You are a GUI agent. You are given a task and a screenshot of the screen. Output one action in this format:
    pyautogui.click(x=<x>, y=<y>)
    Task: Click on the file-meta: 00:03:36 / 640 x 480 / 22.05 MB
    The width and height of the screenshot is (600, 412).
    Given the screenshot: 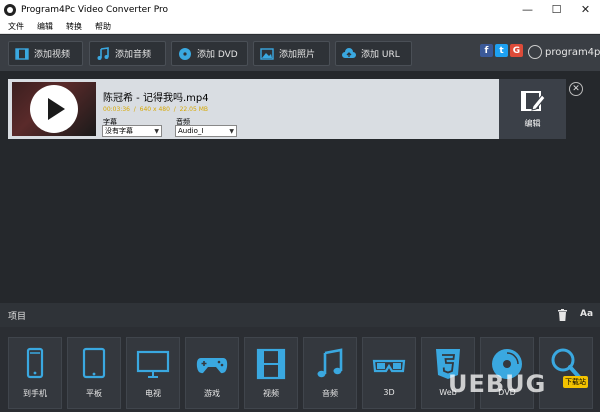 What is the action you would take?
    pyautogui.click(x=155, y=109)
    